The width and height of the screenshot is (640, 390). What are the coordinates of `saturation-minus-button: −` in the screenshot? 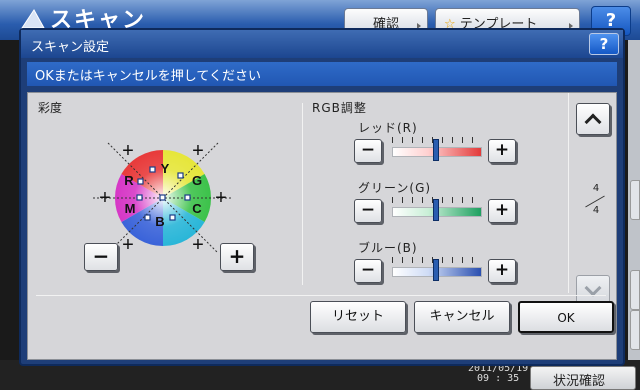 It's located at (101, 257).